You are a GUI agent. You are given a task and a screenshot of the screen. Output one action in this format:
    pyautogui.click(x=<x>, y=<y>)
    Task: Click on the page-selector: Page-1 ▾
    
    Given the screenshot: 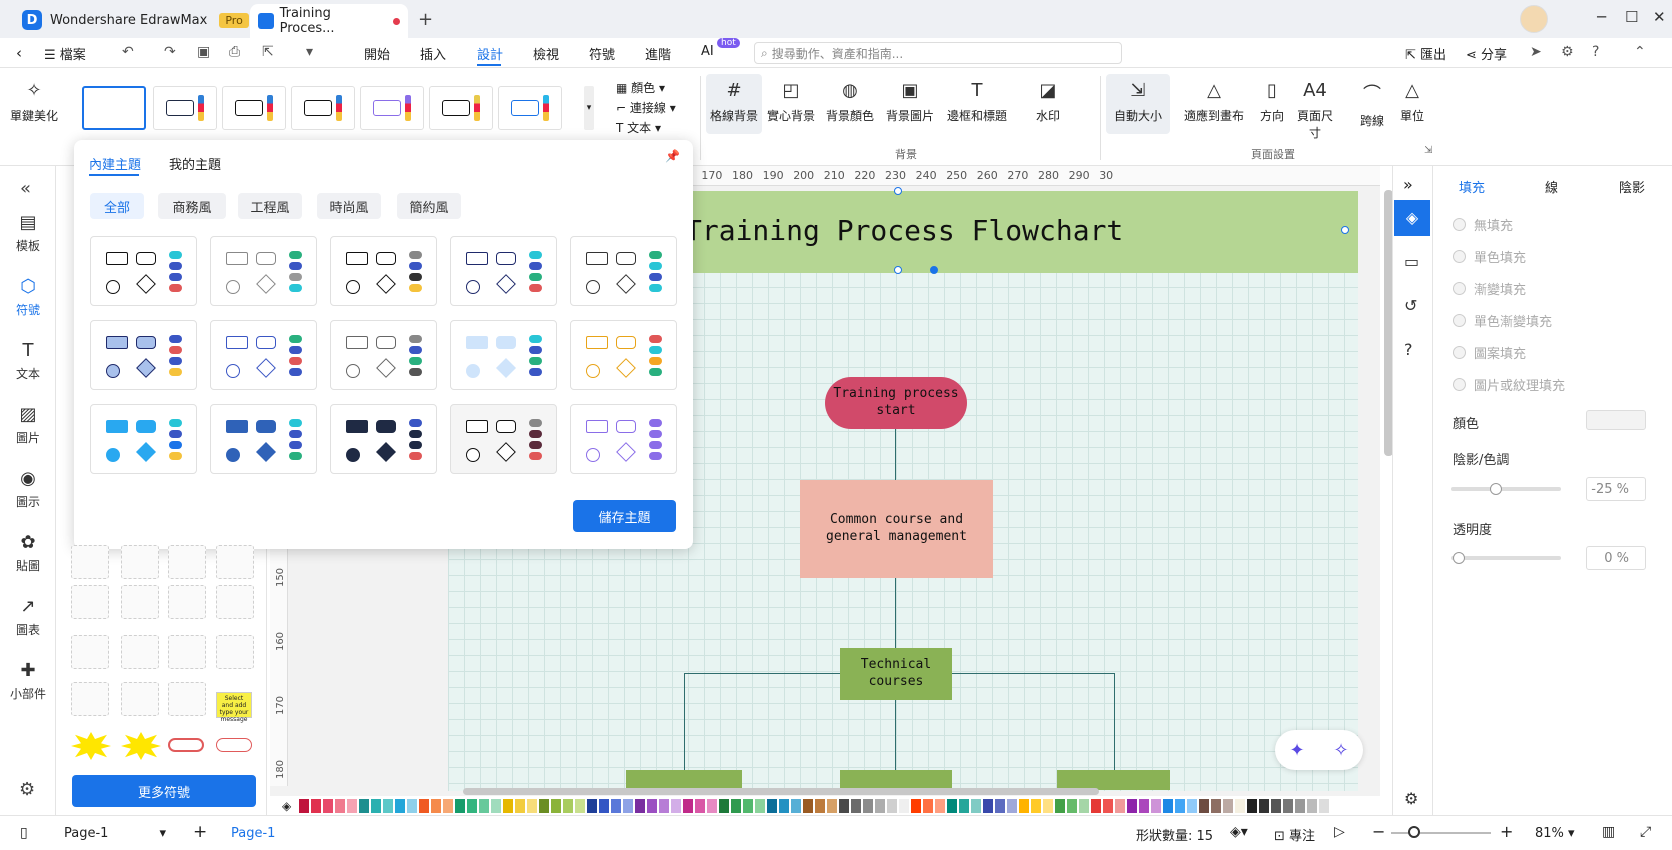 What is the action you would take?
    pyautogui.click(x=115, y=833)
    